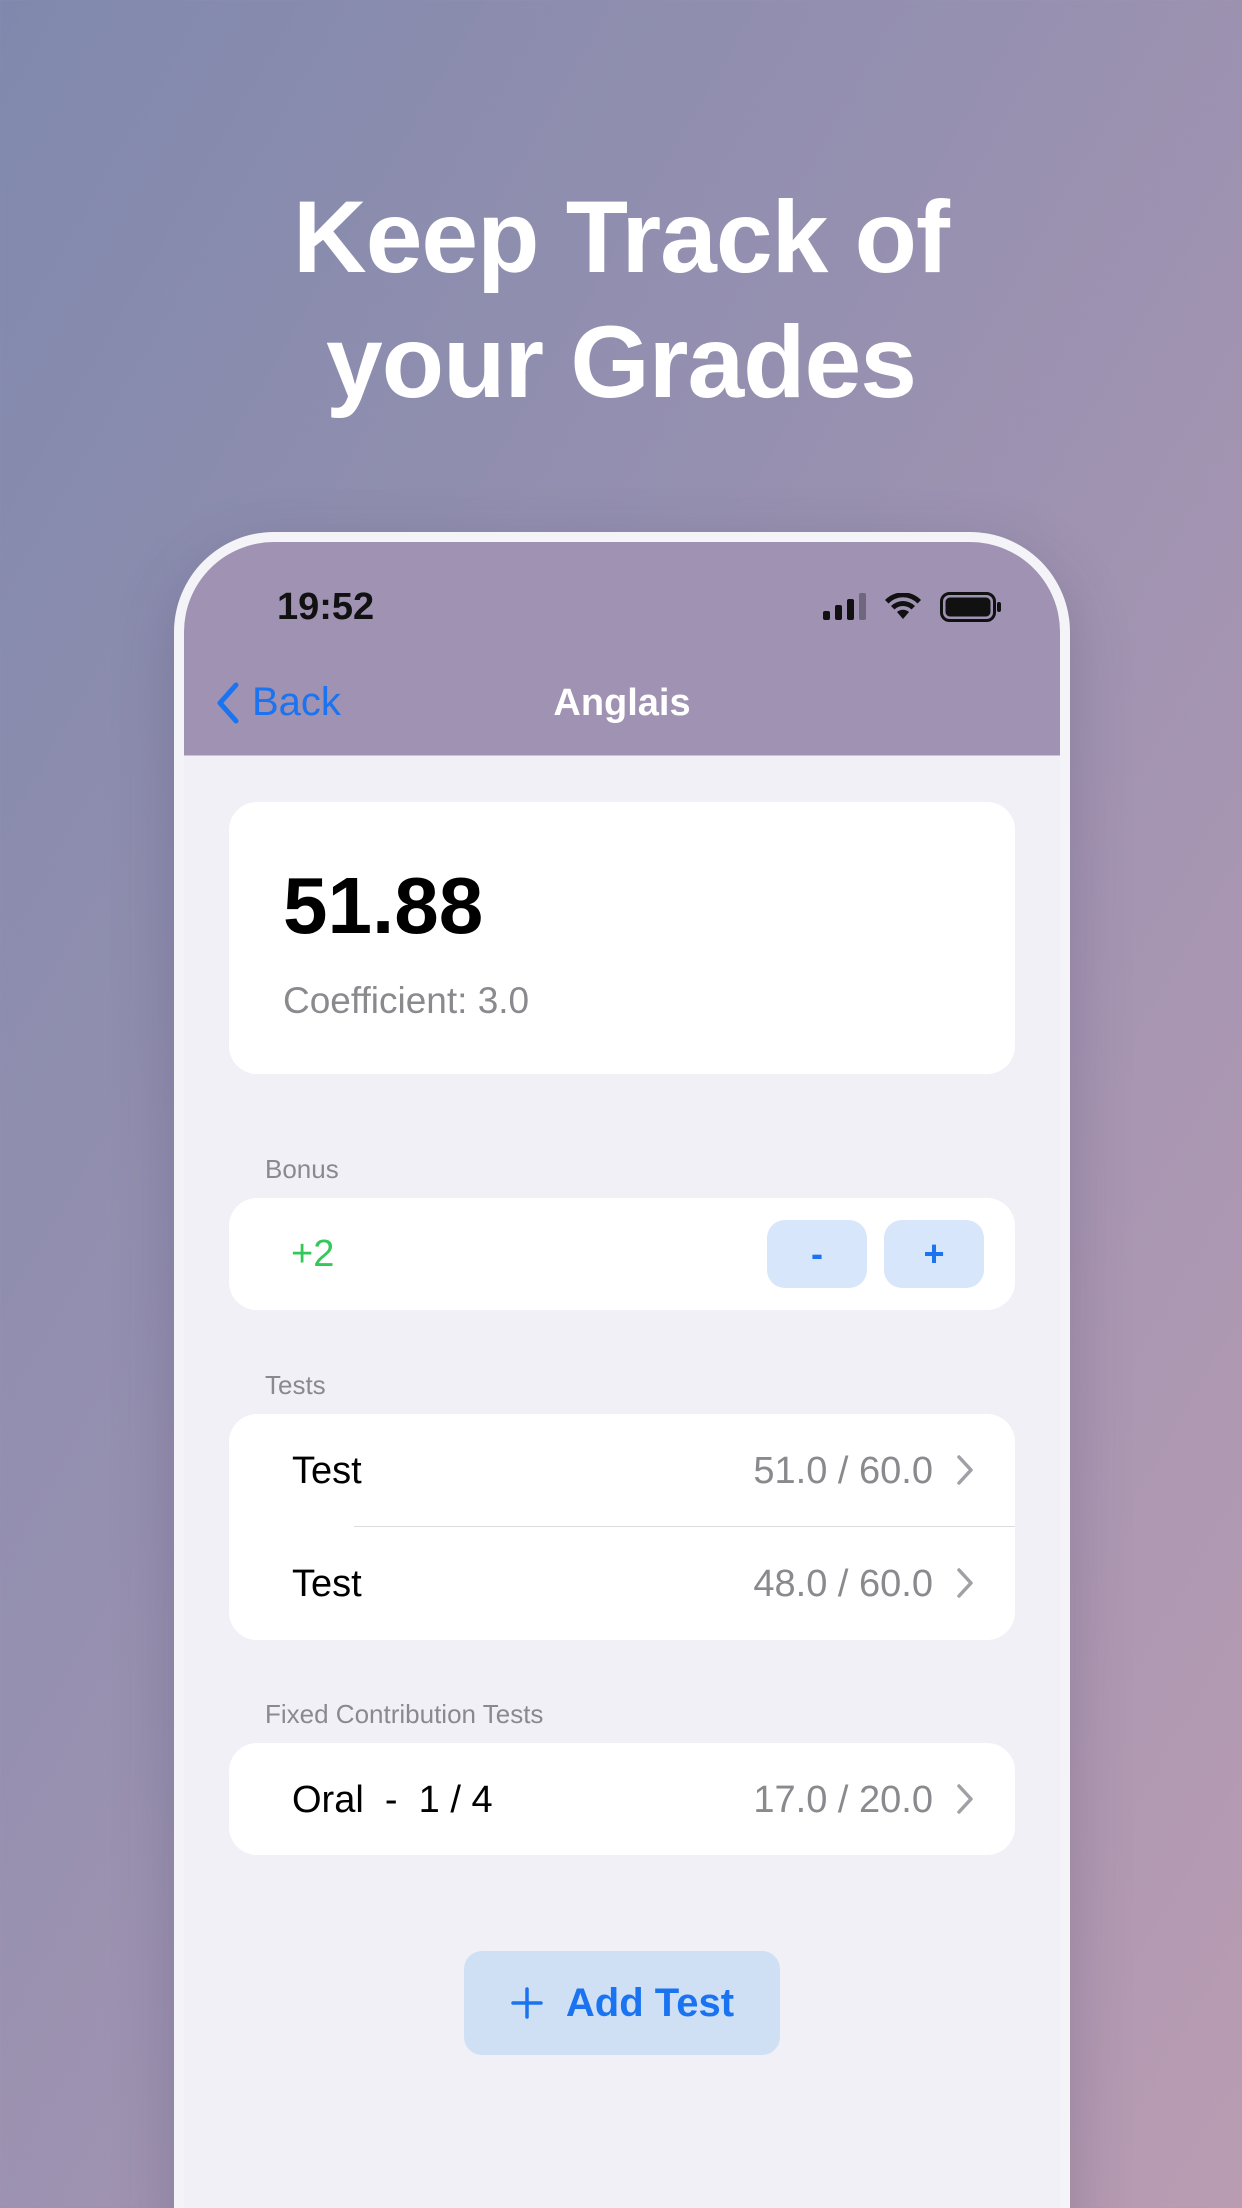 This screenshot has width=1242, height=2208. Describe the element at coordinates (622, 1254) in the screenshot. I see `bonus-card: +2 - +` at that location.